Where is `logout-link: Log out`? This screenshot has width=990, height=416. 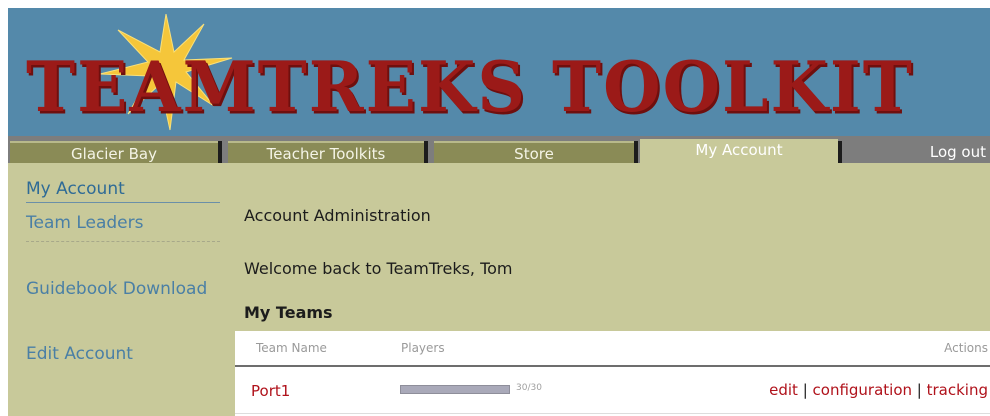 logout-link: Log out is located at coordinates (948, 152).